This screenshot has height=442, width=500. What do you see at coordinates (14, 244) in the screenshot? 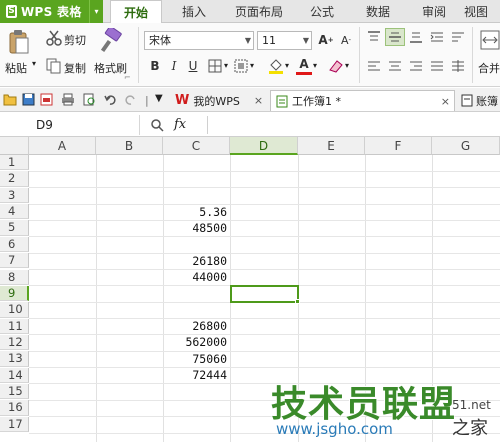
I see `row-header: 6` at bounding box center [14, 244].